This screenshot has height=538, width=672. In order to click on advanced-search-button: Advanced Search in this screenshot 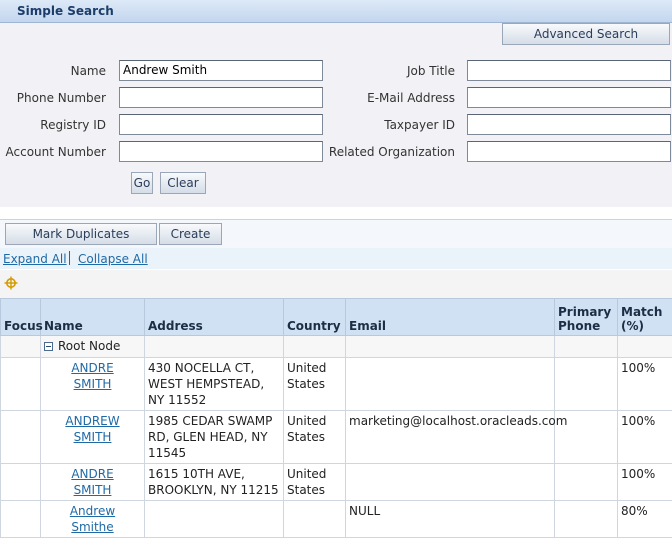, I will do `click(586, 34)`.